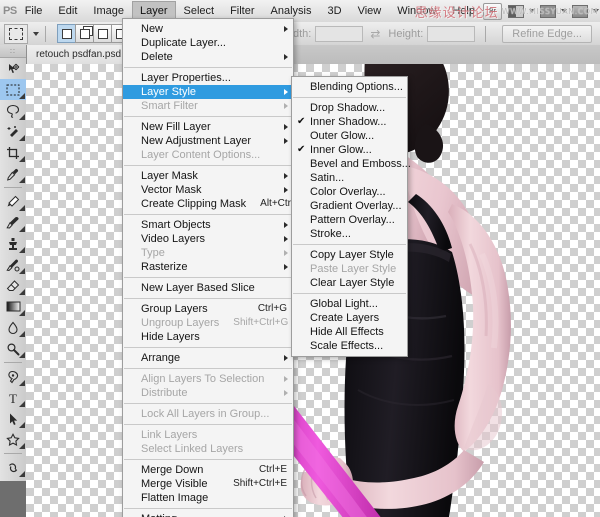 The width and height of the screenshot is (600, 517). Describe the element at coordinates (349, 332) in the screenshot. I see `menu-item-hide-all-effects: Hide All Effects` at that location.